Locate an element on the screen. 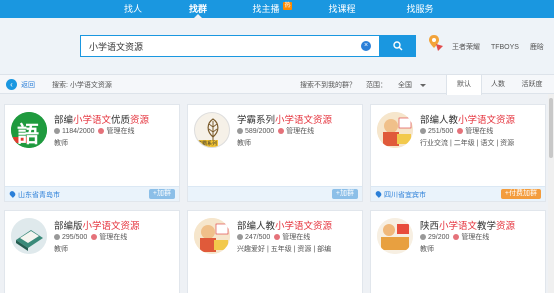 The width and height of the screenshot is (554, 293). group-meta: 251/500 管理在线 is located at coordinates (456, 131).